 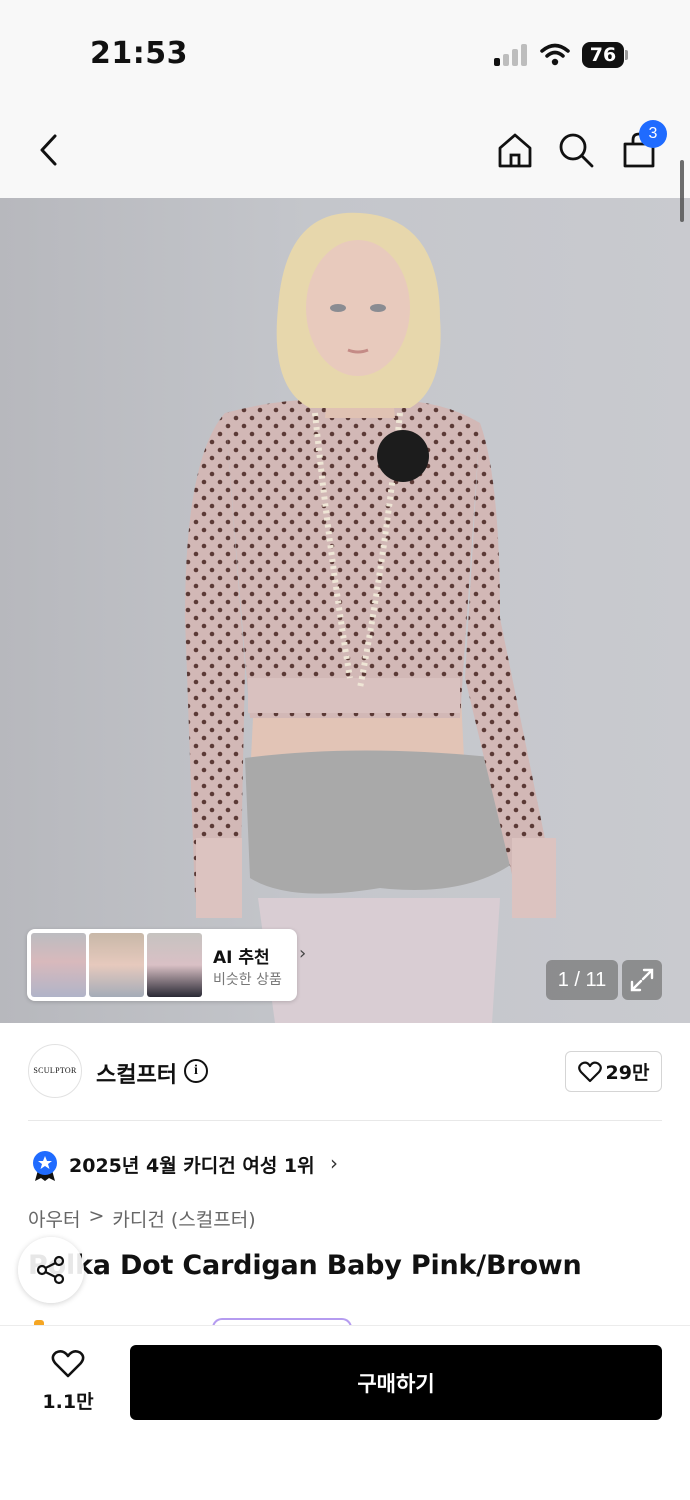 I want to click on buy-button: 구매하기, so click(x=396, y=1382).